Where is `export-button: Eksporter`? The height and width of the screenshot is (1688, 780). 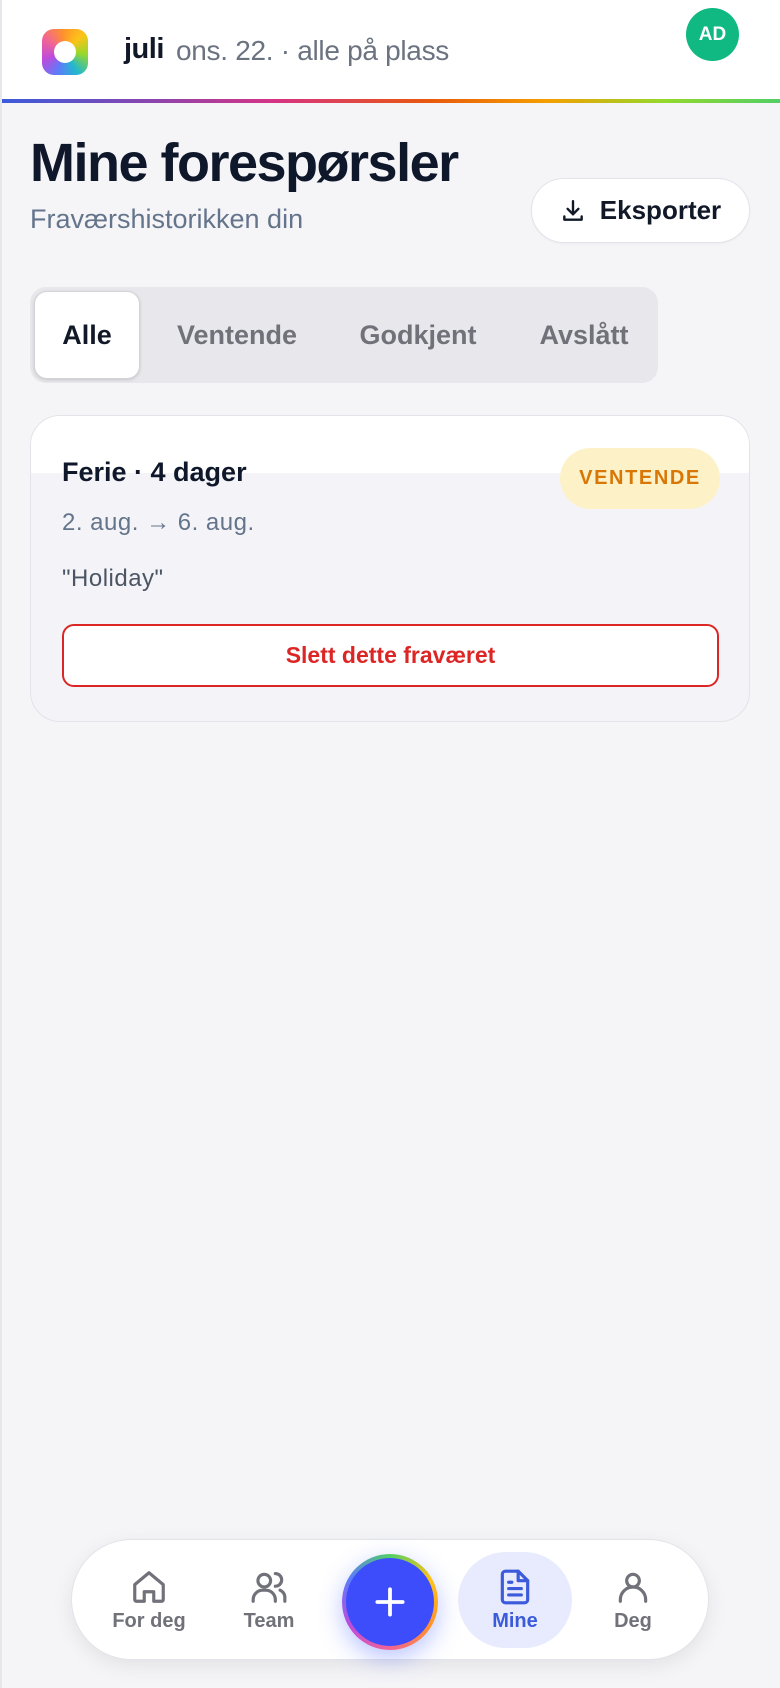 export-button: Eksporter is located at coordinates (640, 210).